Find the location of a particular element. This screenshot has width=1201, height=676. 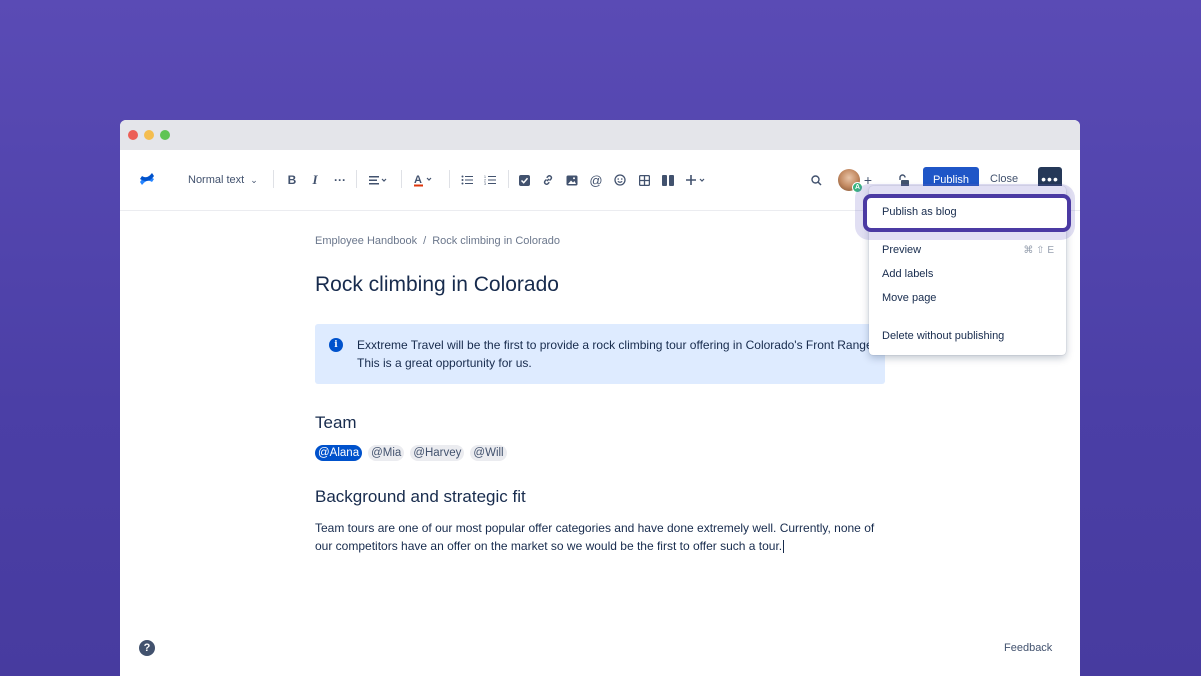

close-window-dot is located at coordinates (133, 135).